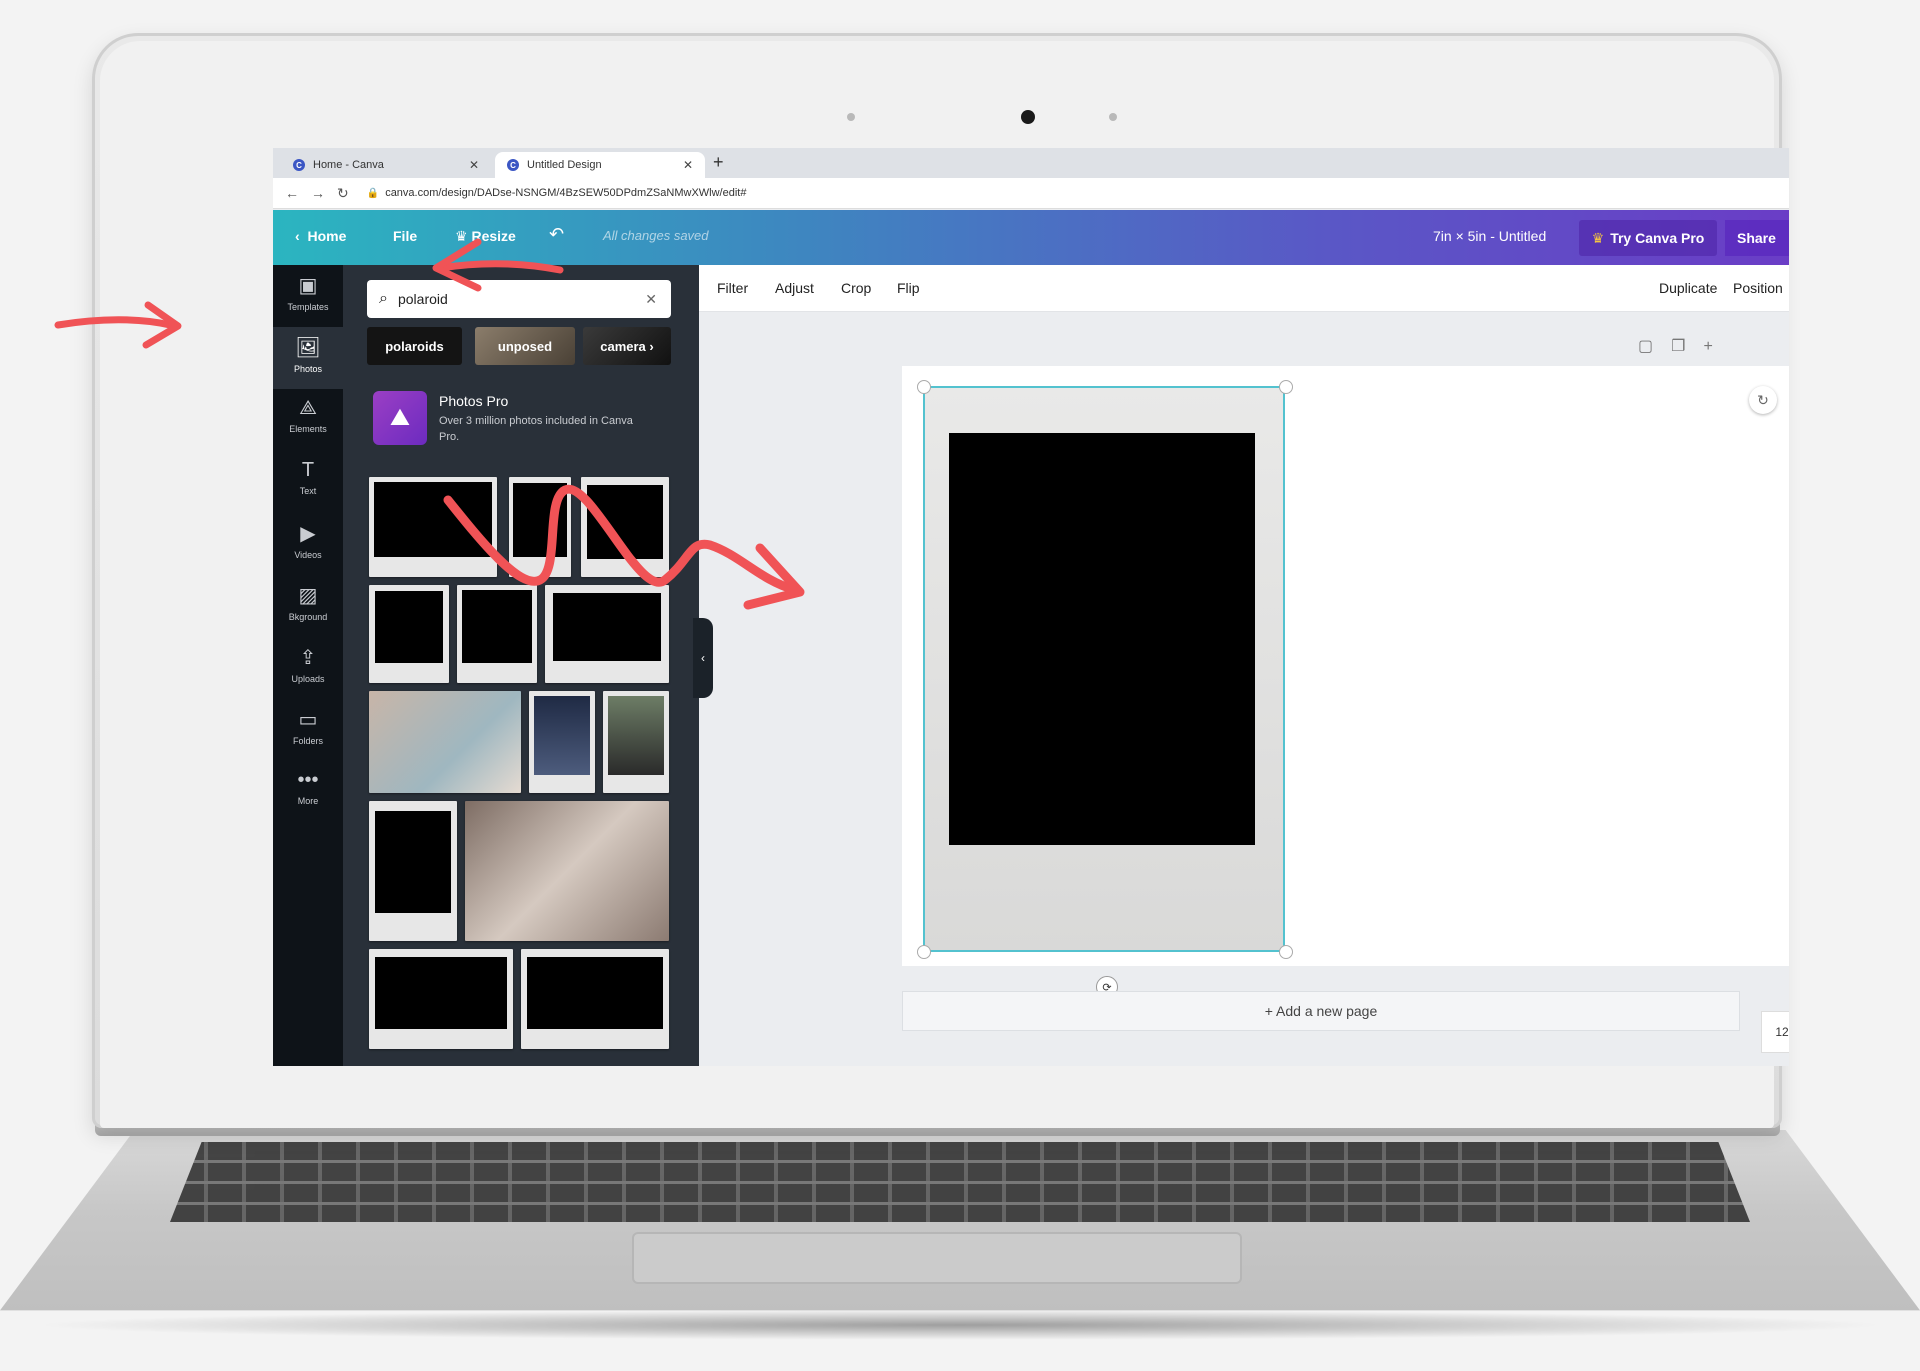 The height and width of the screenshot is (1371, 1920). Describe the element at coordinates (1031, 163) in the screenshot. I see `browser-tabbar: C Home - Canva ✕ C Untitled Design ✕ +` at that location.